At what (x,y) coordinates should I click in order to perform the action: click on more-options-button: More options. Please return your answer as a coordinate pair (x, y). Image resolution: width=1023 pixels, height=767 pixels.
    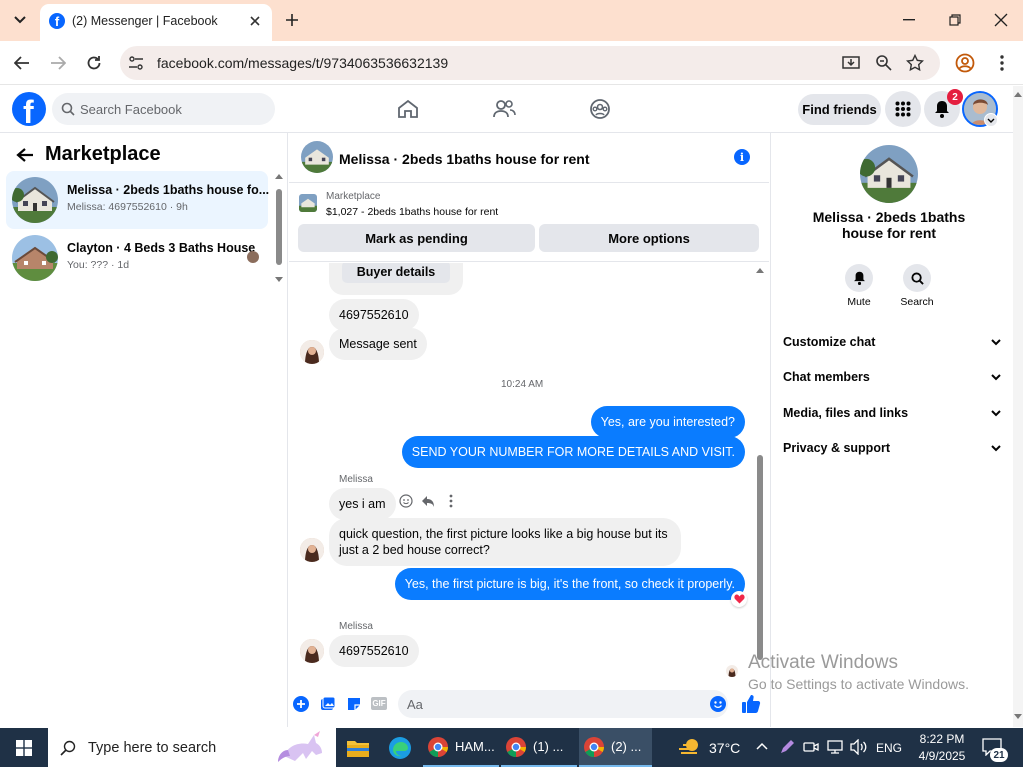
    Looking at the image, I should click on (649, 238).